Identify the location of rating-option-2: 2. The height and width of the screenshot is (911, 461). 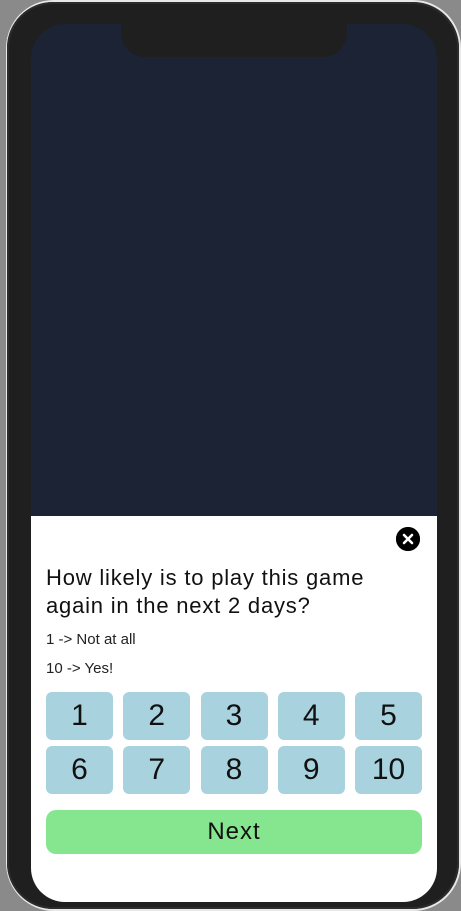
(157, 716).